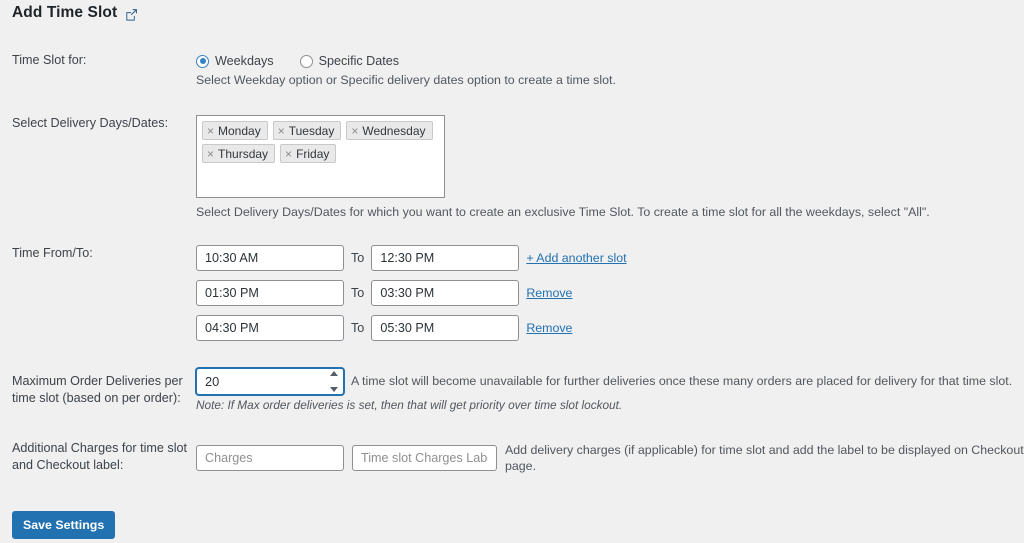 The image size is (1024, 543). Describe the element at coordinates (243, 153) in the screenshot. I see `tag-label: Thursday` at that location.